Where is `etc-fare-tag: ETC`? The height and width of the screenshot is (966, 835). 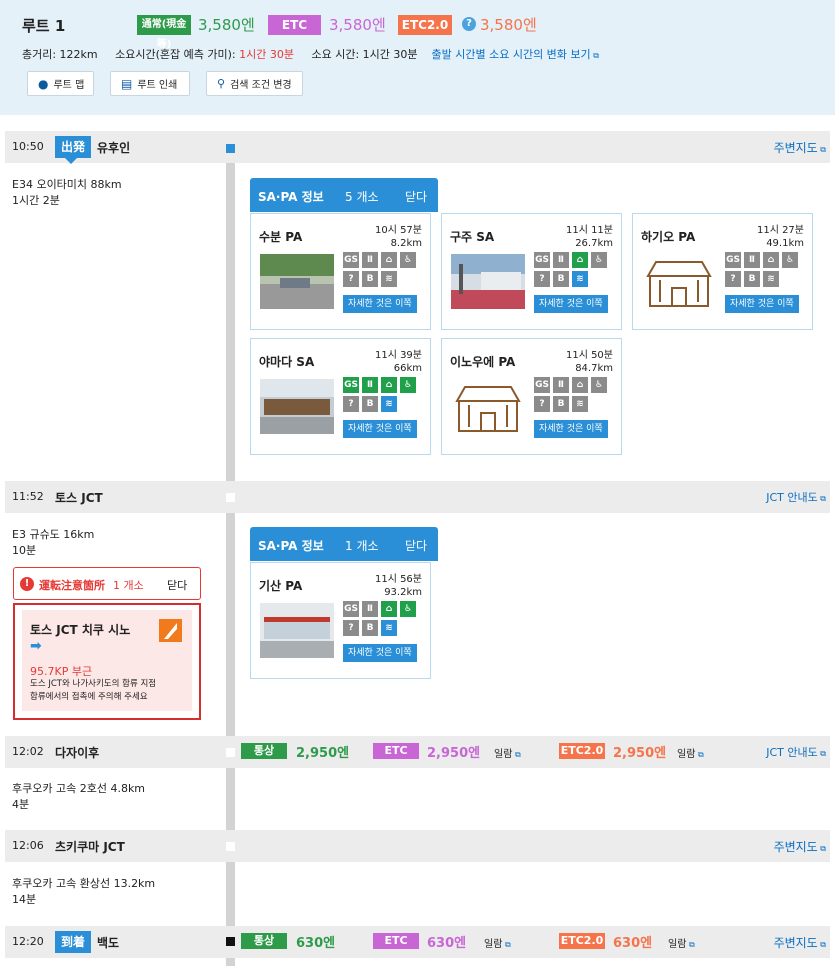
etc-fare-tag: ETC is located at coordinates (294, 25).